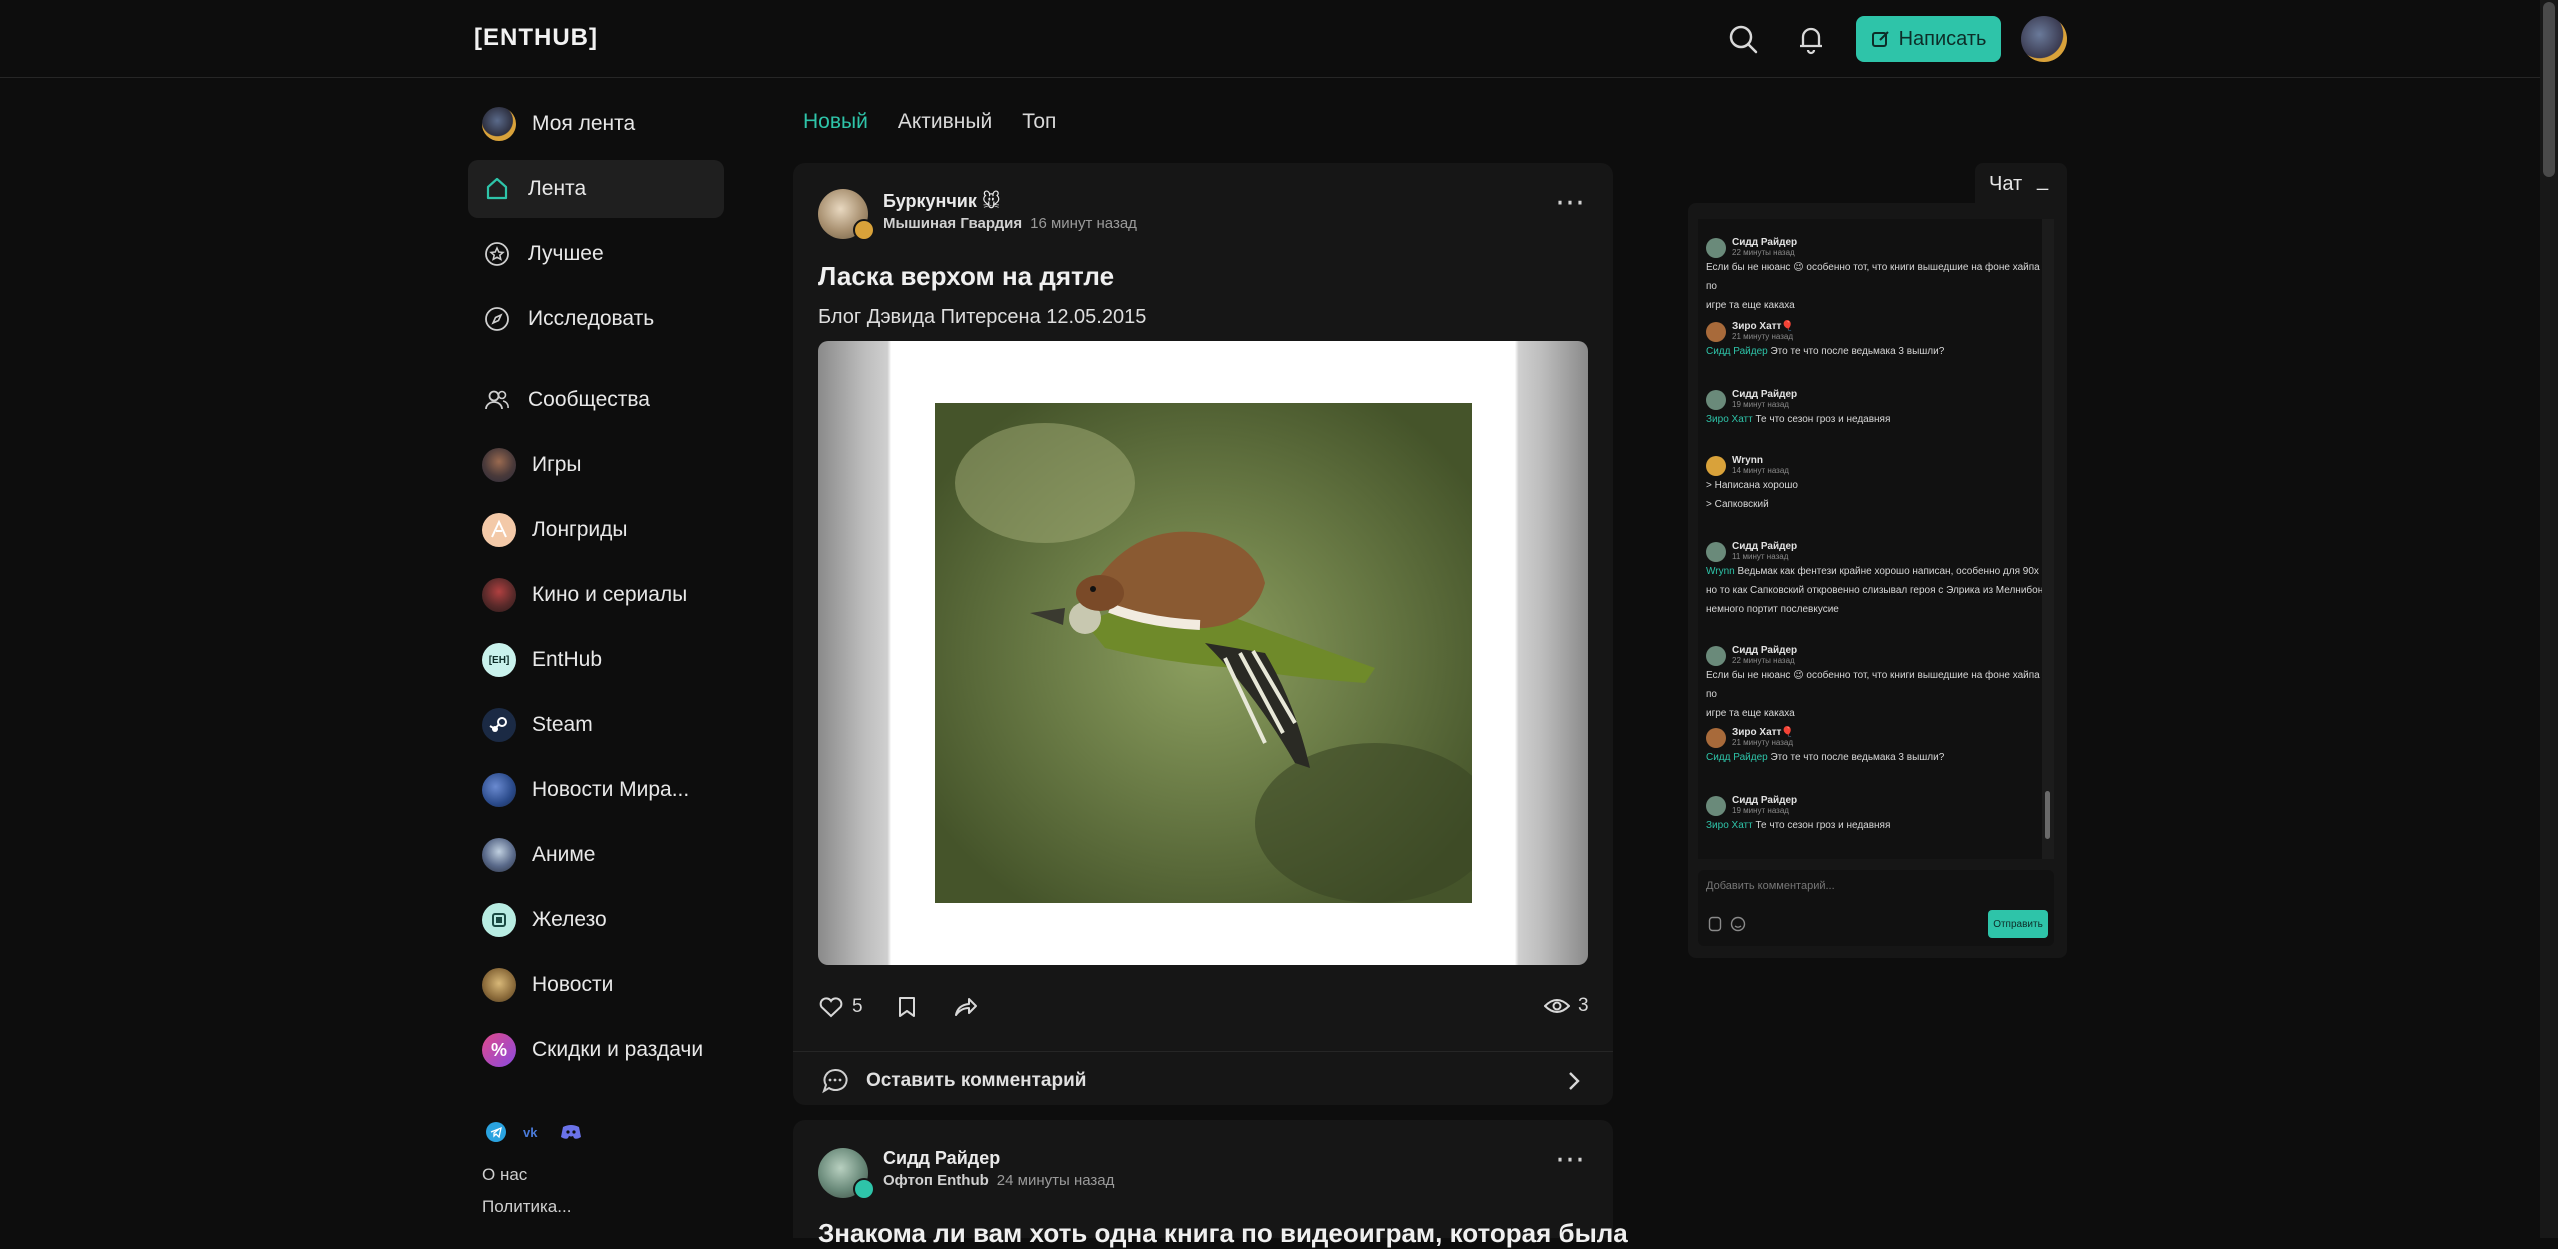  Describe the element at coordinates (952, 223) in the screenshot. I see `community-name: Мышиная Гвардия` at that location.